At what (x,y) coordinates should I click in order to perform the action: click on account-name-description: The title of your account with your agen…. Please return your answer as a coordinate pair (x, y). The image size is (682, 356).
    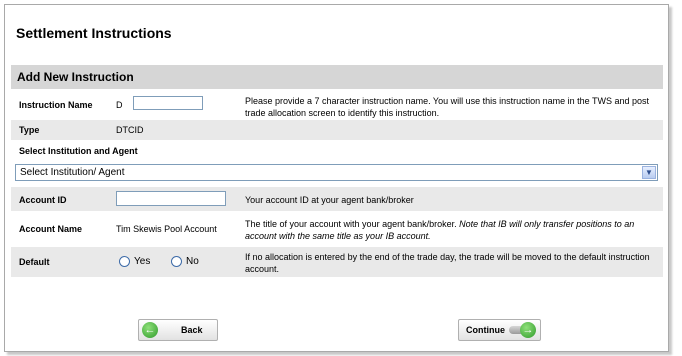
    Looking at the image, I should click on (452, 230).